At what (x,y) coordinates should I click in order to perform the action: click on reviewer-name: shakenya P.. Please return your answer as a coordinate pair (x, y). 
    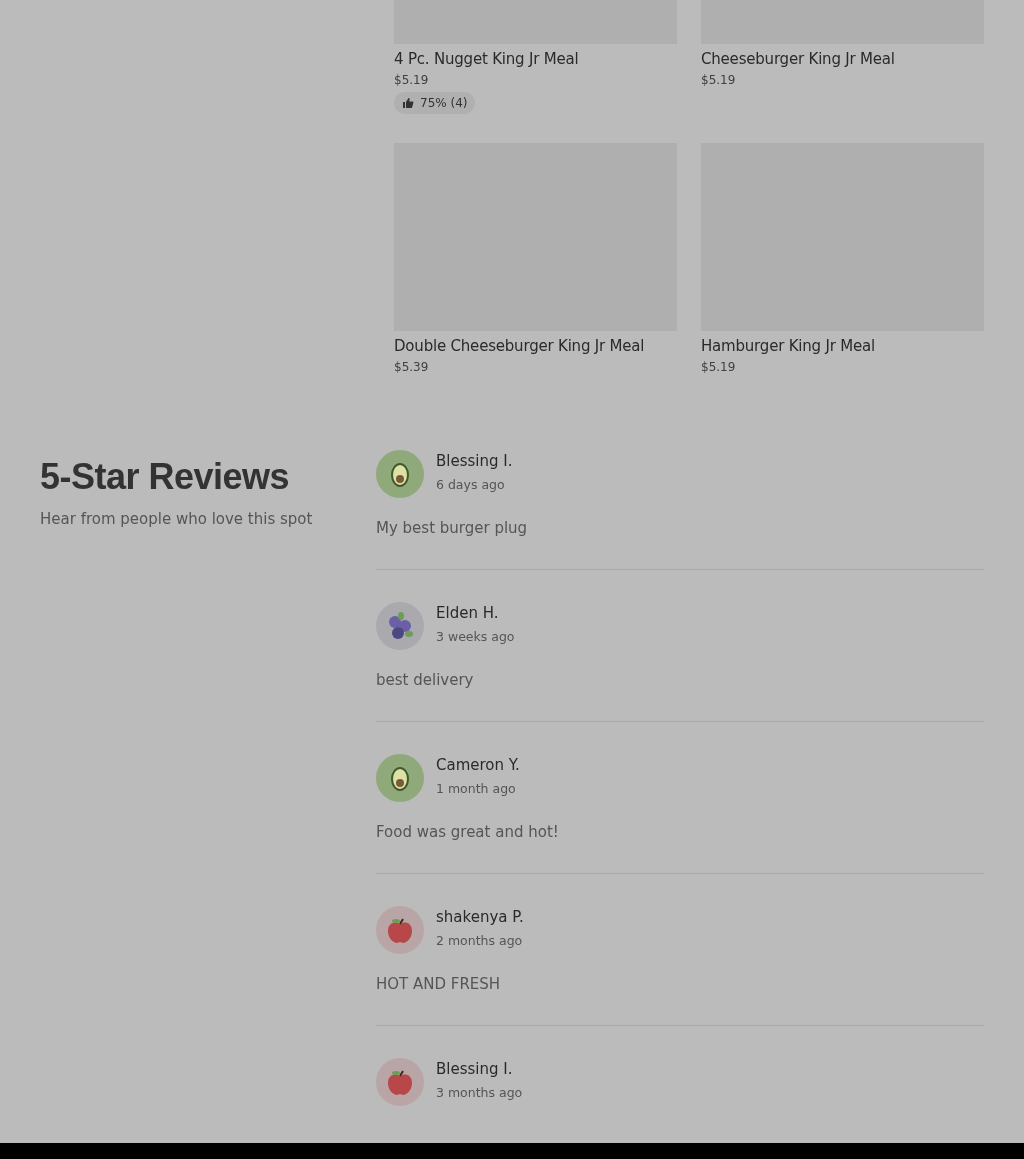
    Looking at the image, I should click on (480, 917).